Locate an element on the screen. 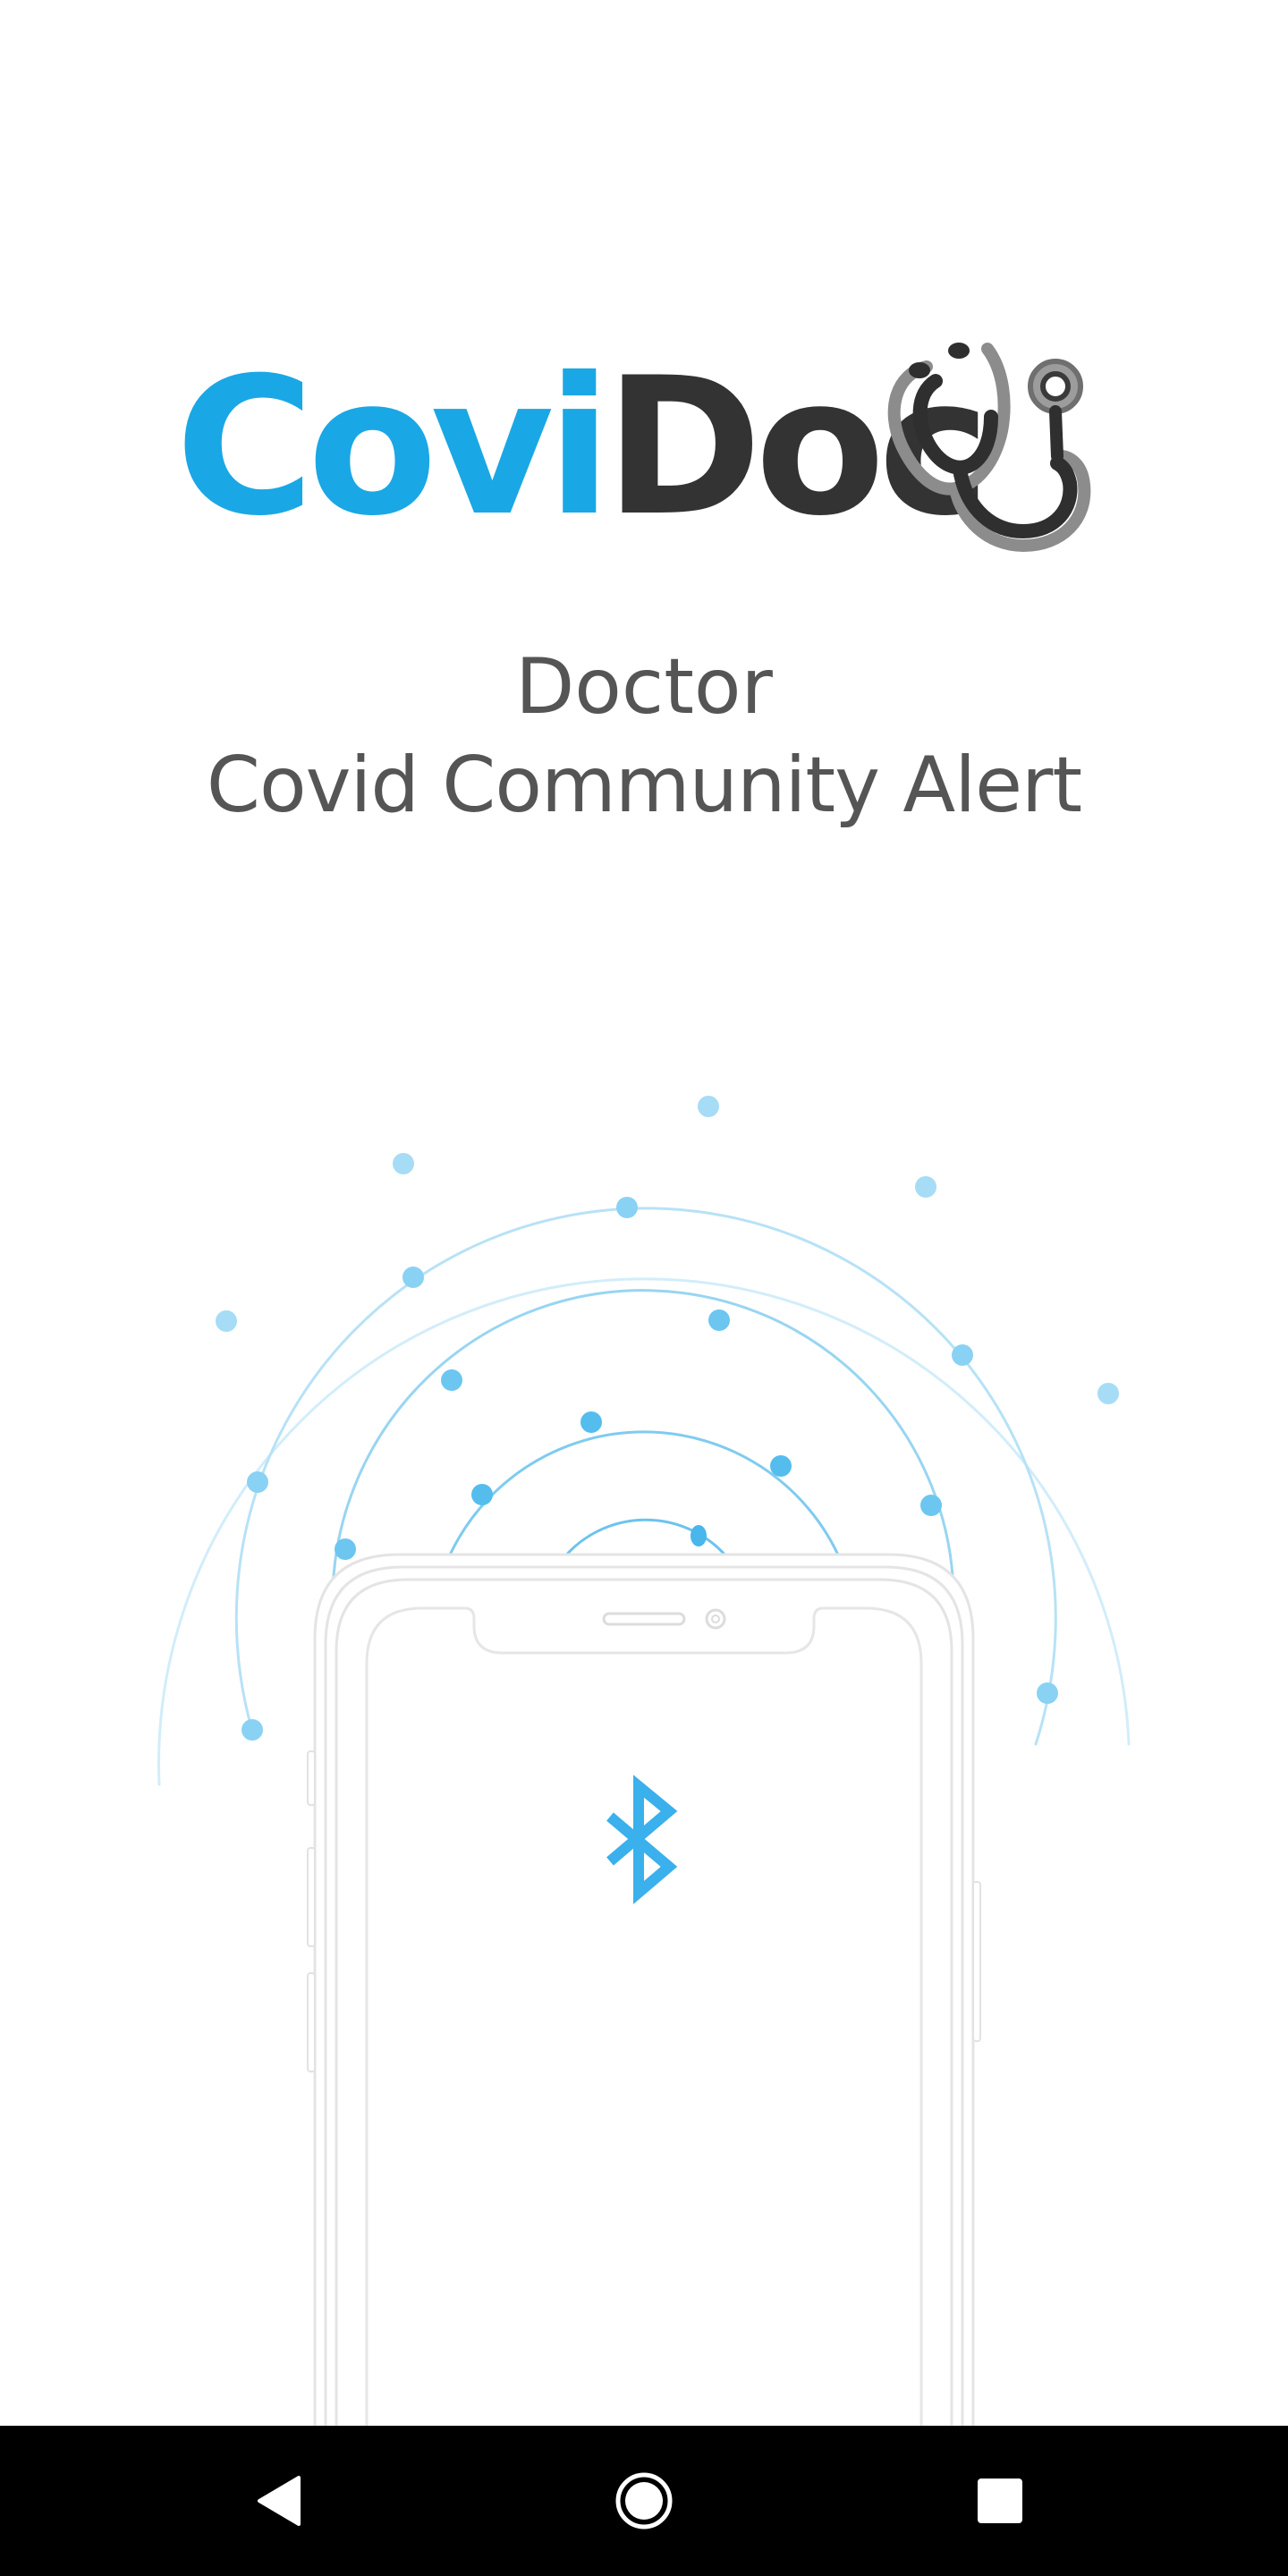  home-button is located at coordinates (644, 2501).